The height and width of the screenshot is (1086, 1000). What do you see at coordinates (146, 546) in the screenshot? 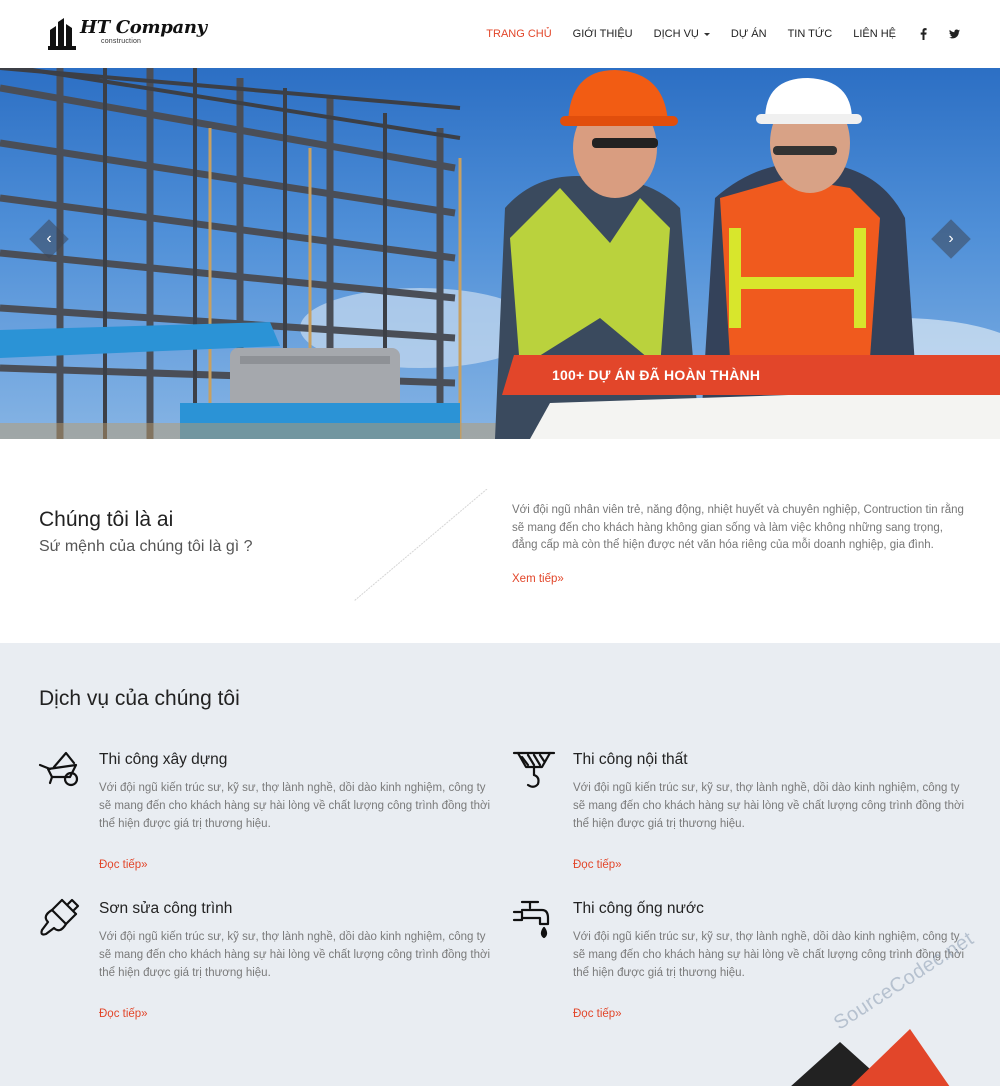
I see `about-subtitle: Sứ mệnh của chúng tôi là gì ?` at bounding box center [146, 546].